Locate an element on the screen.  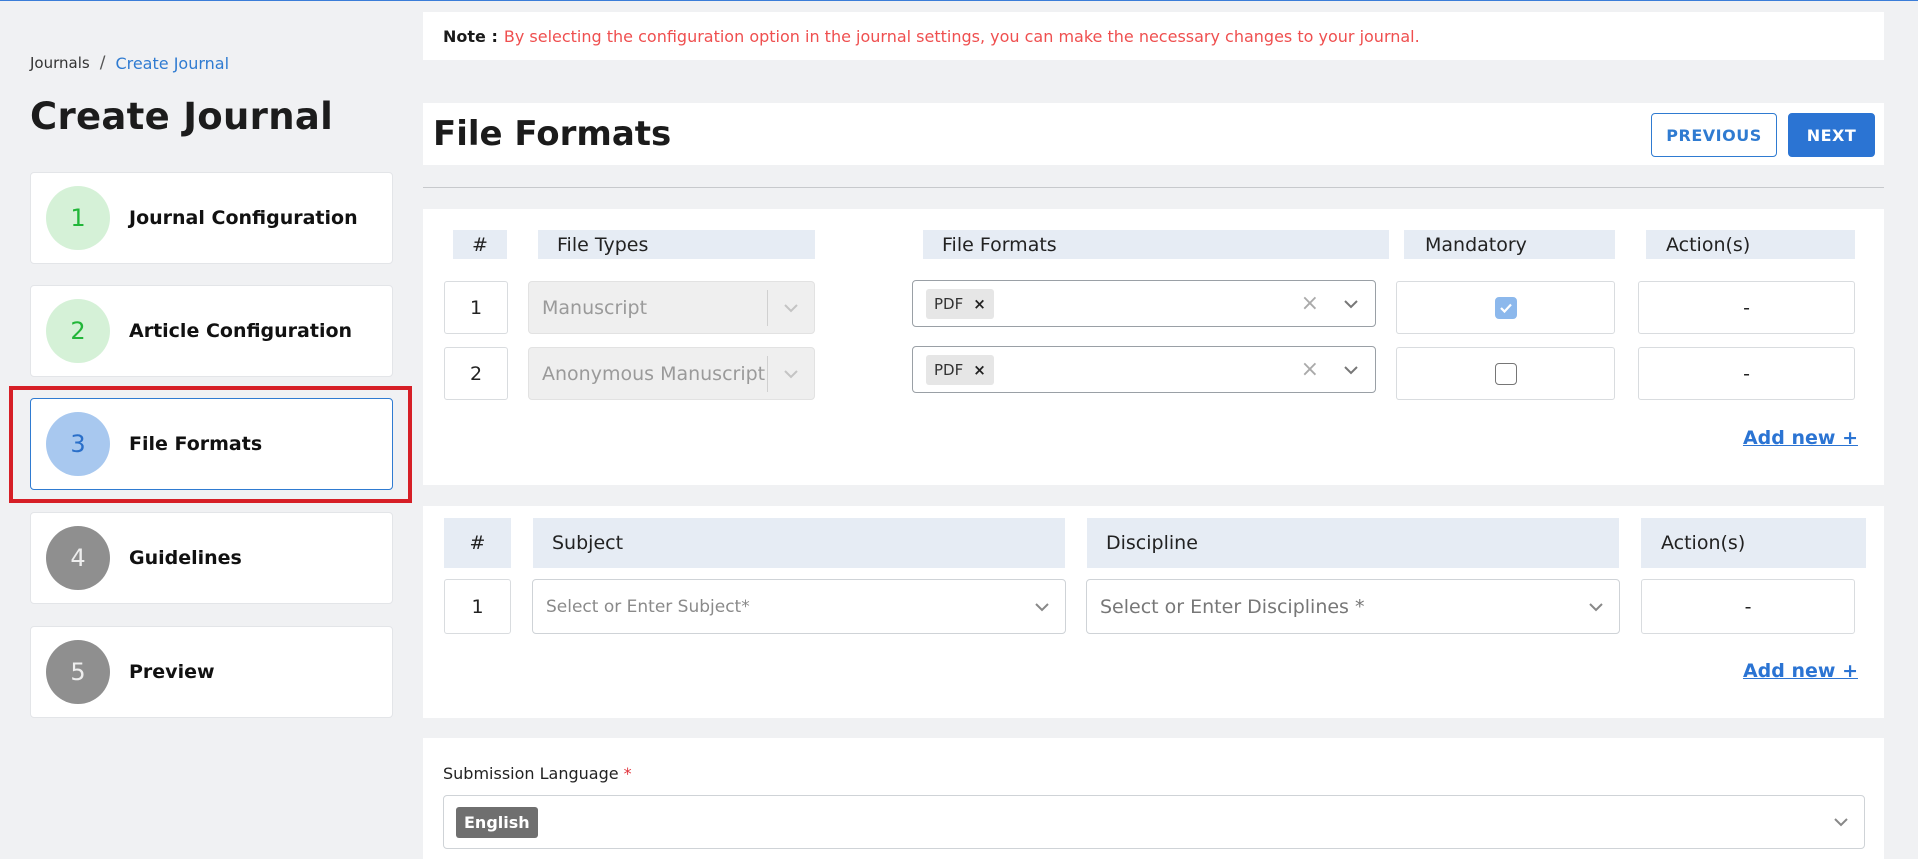
subject-select: Select or Enter Subject* is located at coordinates (799, 606).